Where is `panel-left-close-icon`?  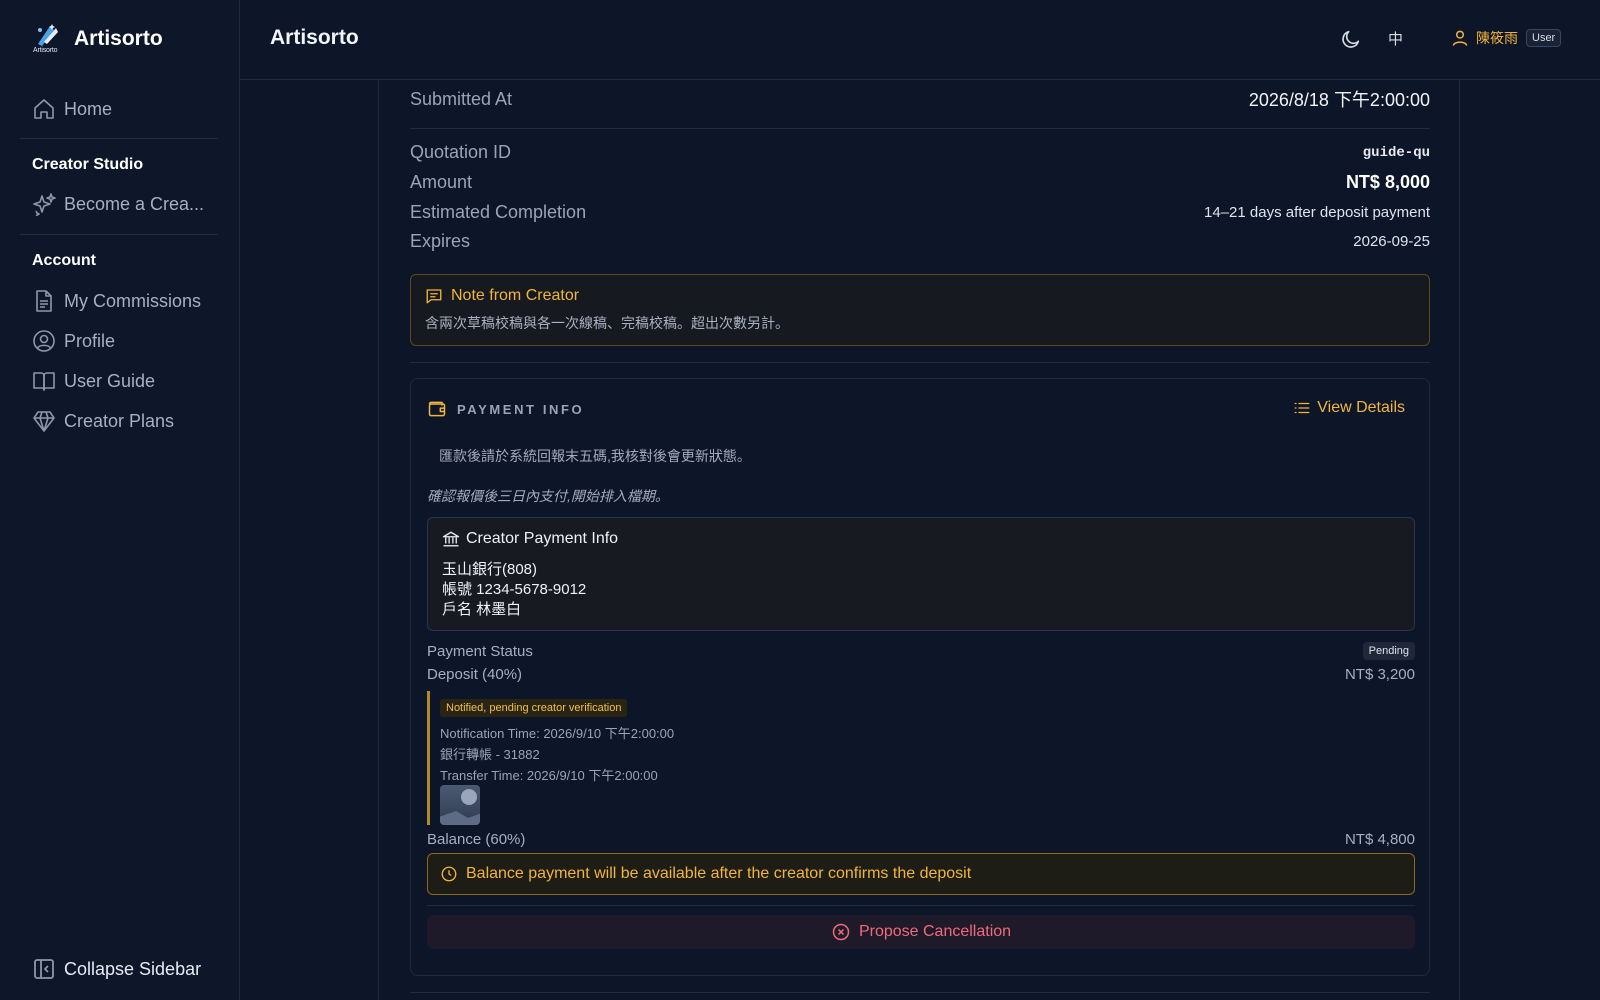 panel-left-close-icon is located at coordinates (44, 969).